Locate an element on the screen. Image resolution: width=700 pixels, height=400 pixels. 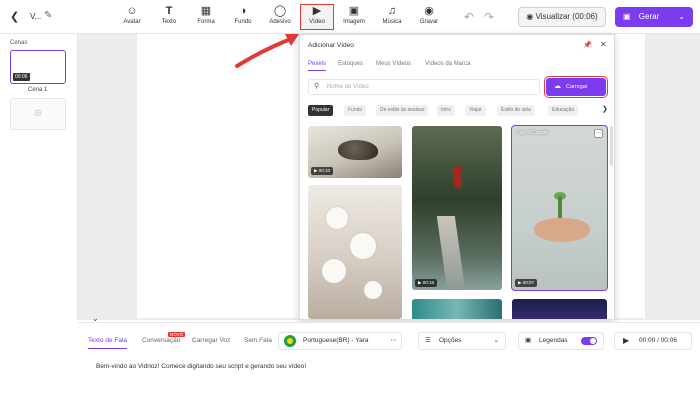
close-icon: ✕ is located at coordinates (603, 44).